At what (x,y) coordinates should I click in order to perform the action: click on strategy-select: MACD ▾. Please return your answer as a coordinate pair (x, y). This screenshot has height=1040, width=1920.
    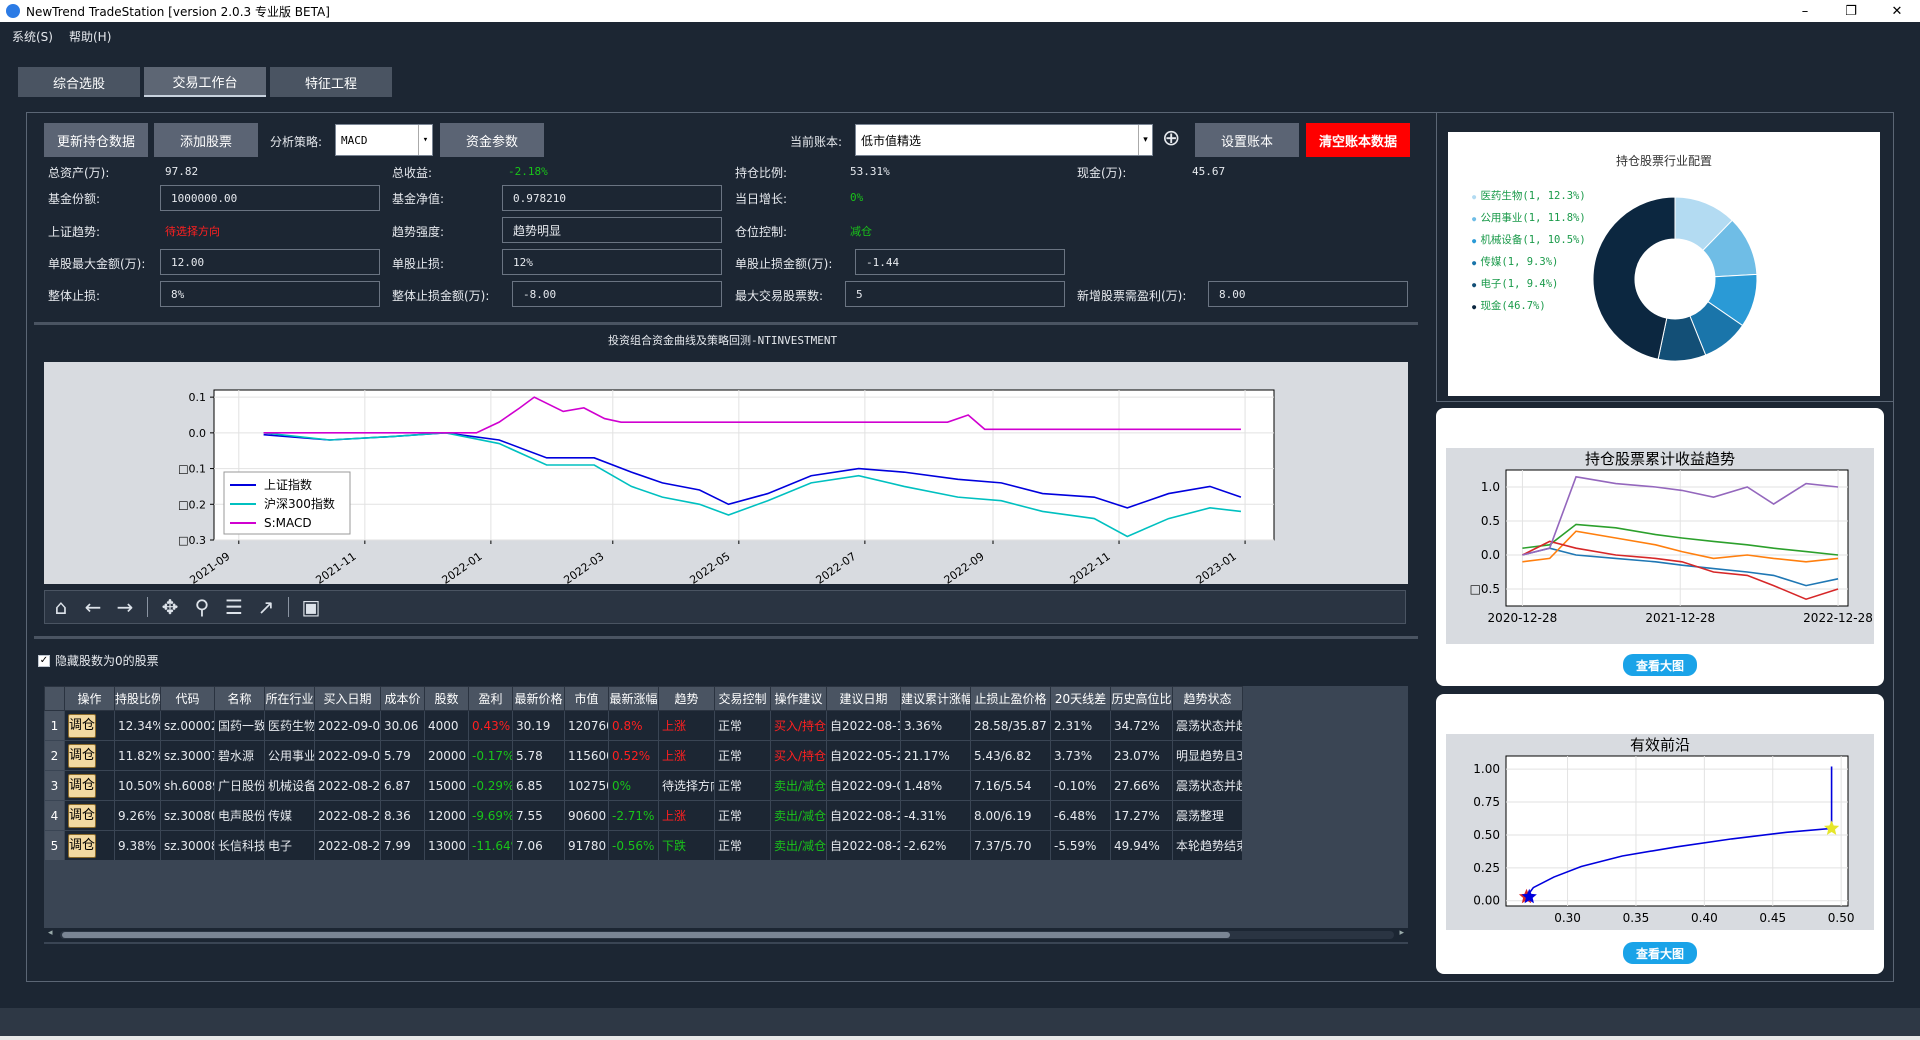
    Looking at the image, I should click on (384, 140).